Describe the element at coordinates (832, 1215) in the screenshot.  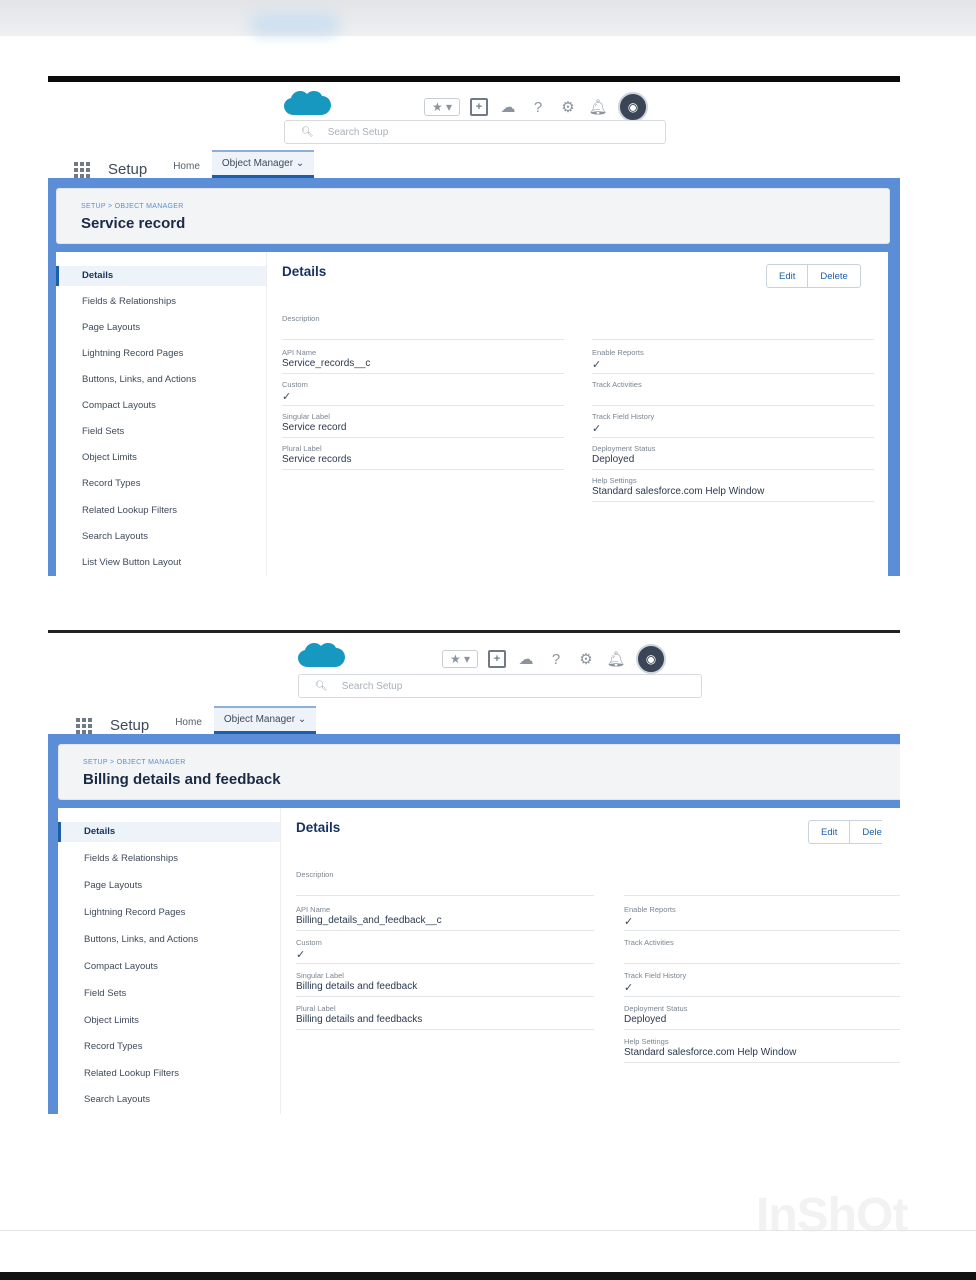
I see `inshot-watermark: InShOt` at that location.